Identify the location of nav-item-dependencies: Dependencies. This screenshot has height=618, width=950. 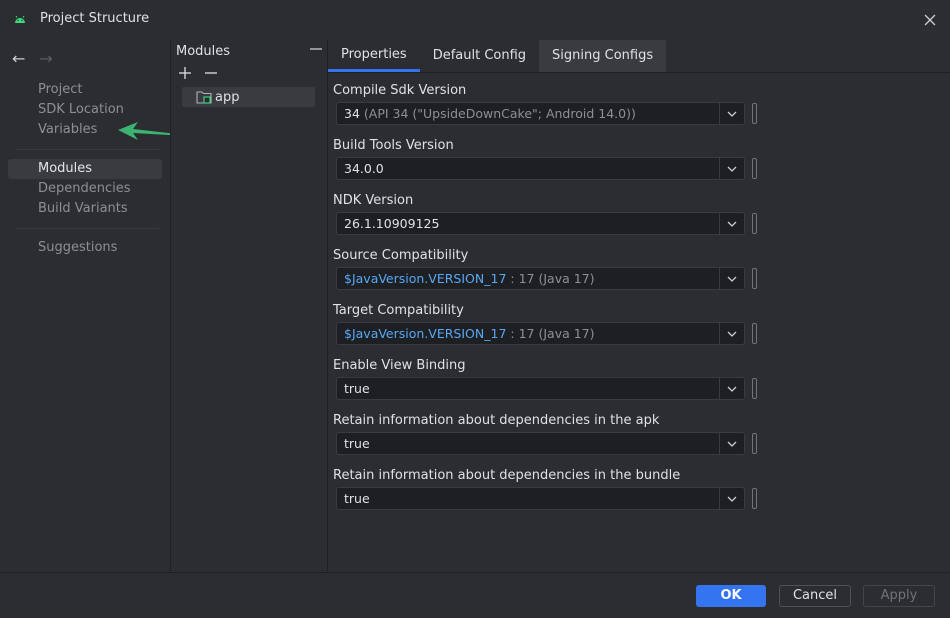
(85, 189).